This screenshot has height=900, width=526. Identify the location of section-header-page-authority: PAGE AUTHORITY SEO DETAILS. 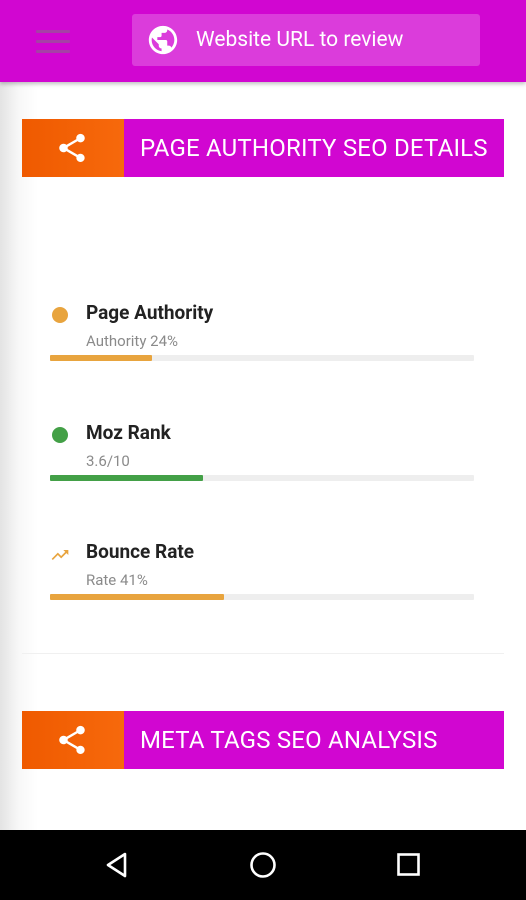
(263, 148).